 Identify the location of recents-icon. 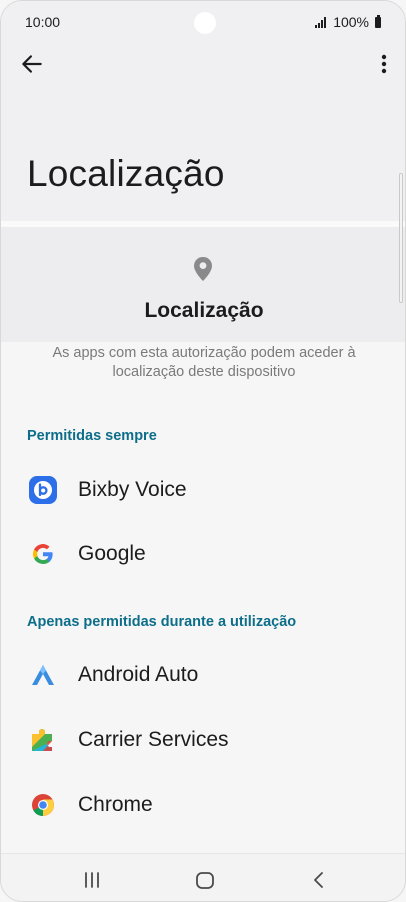
(92, 880).